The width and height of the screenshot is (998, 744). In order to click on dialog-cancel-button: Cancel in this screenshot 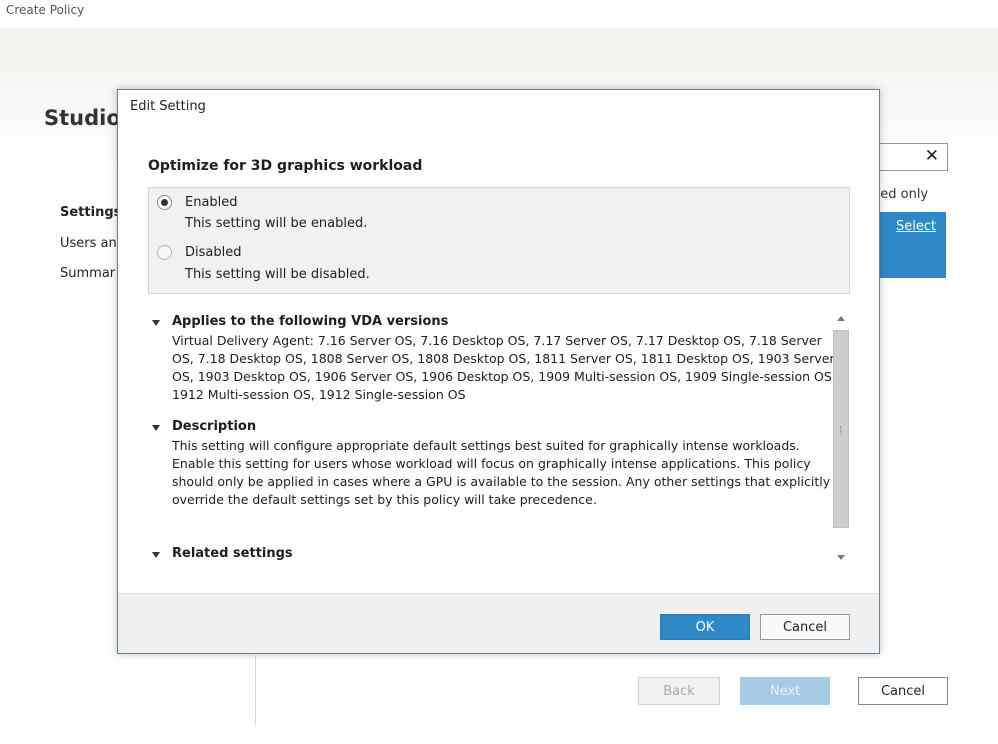, I will do `click(805, 627)`.